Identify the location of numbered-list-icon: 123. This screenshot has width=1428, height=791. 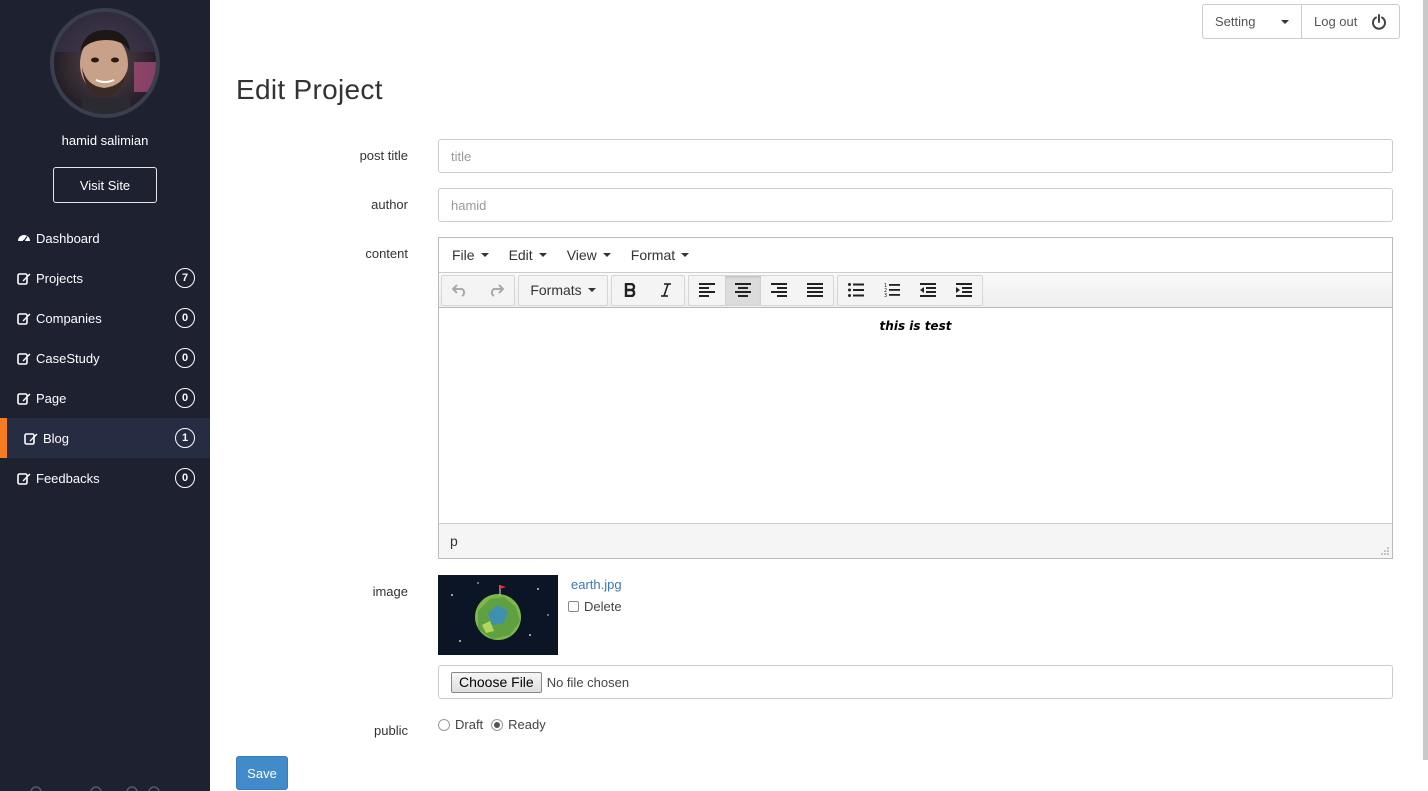
(892, 290).